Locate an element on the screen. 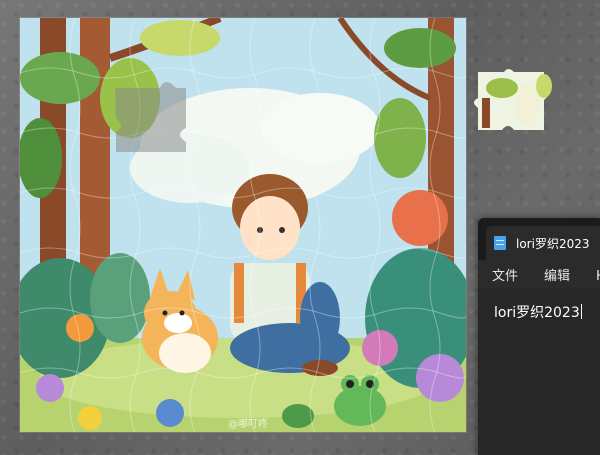 Image resolution: width=600 pixels, height=455 pixels. loose-puzzle-piece is located at coordinates (515, 103).